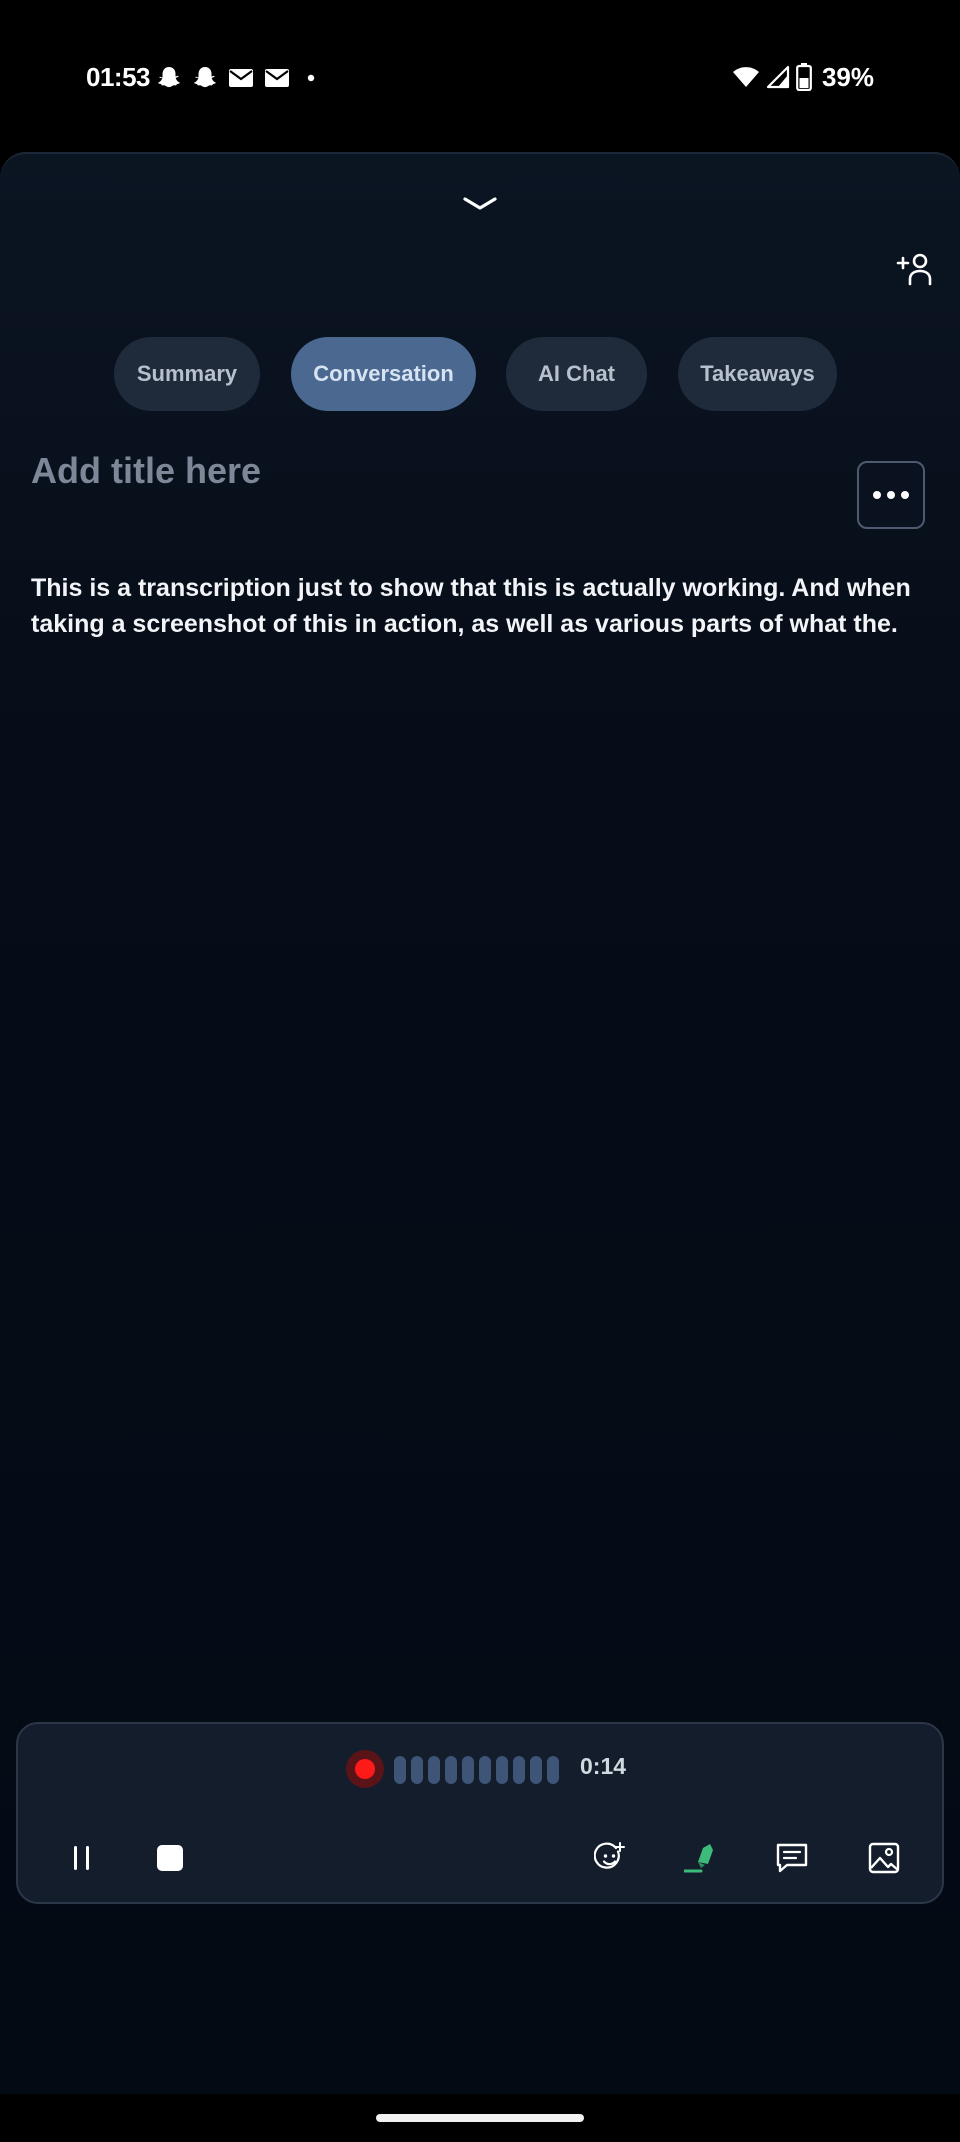 This screenshot has height=2142, width=960. I want to click on add-participant-button, so click(914, 270).